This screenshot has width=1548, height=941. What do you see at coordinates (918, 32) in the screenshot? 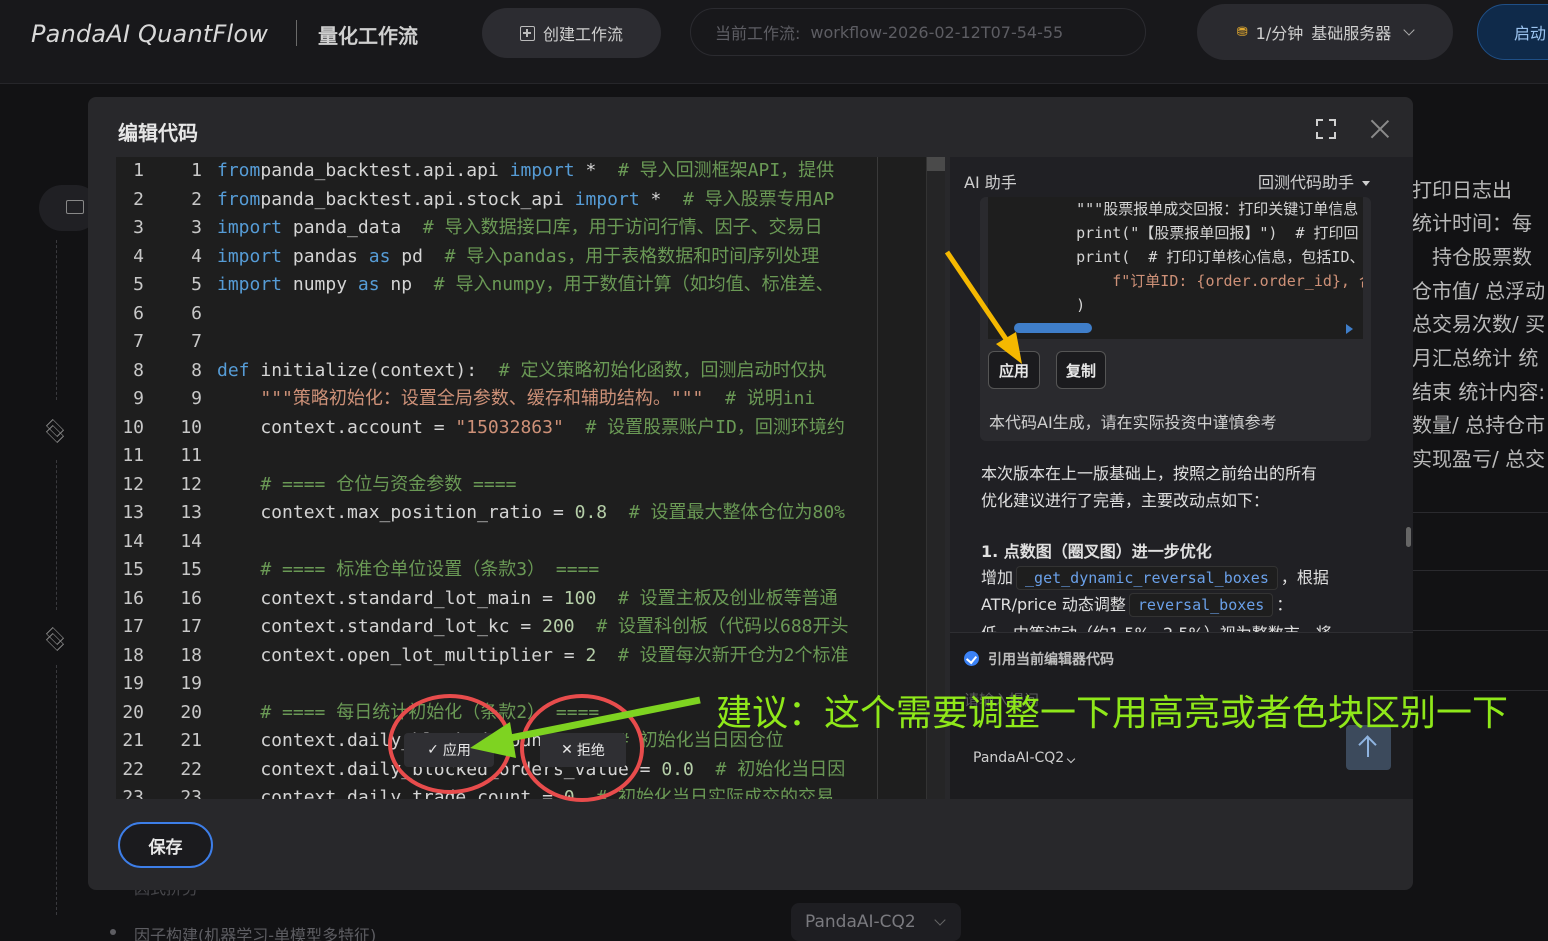
I see `current-workflow-field: 当前工作流: workflow-2026-02-12T07-54-55` at bounding box center [918, 32].